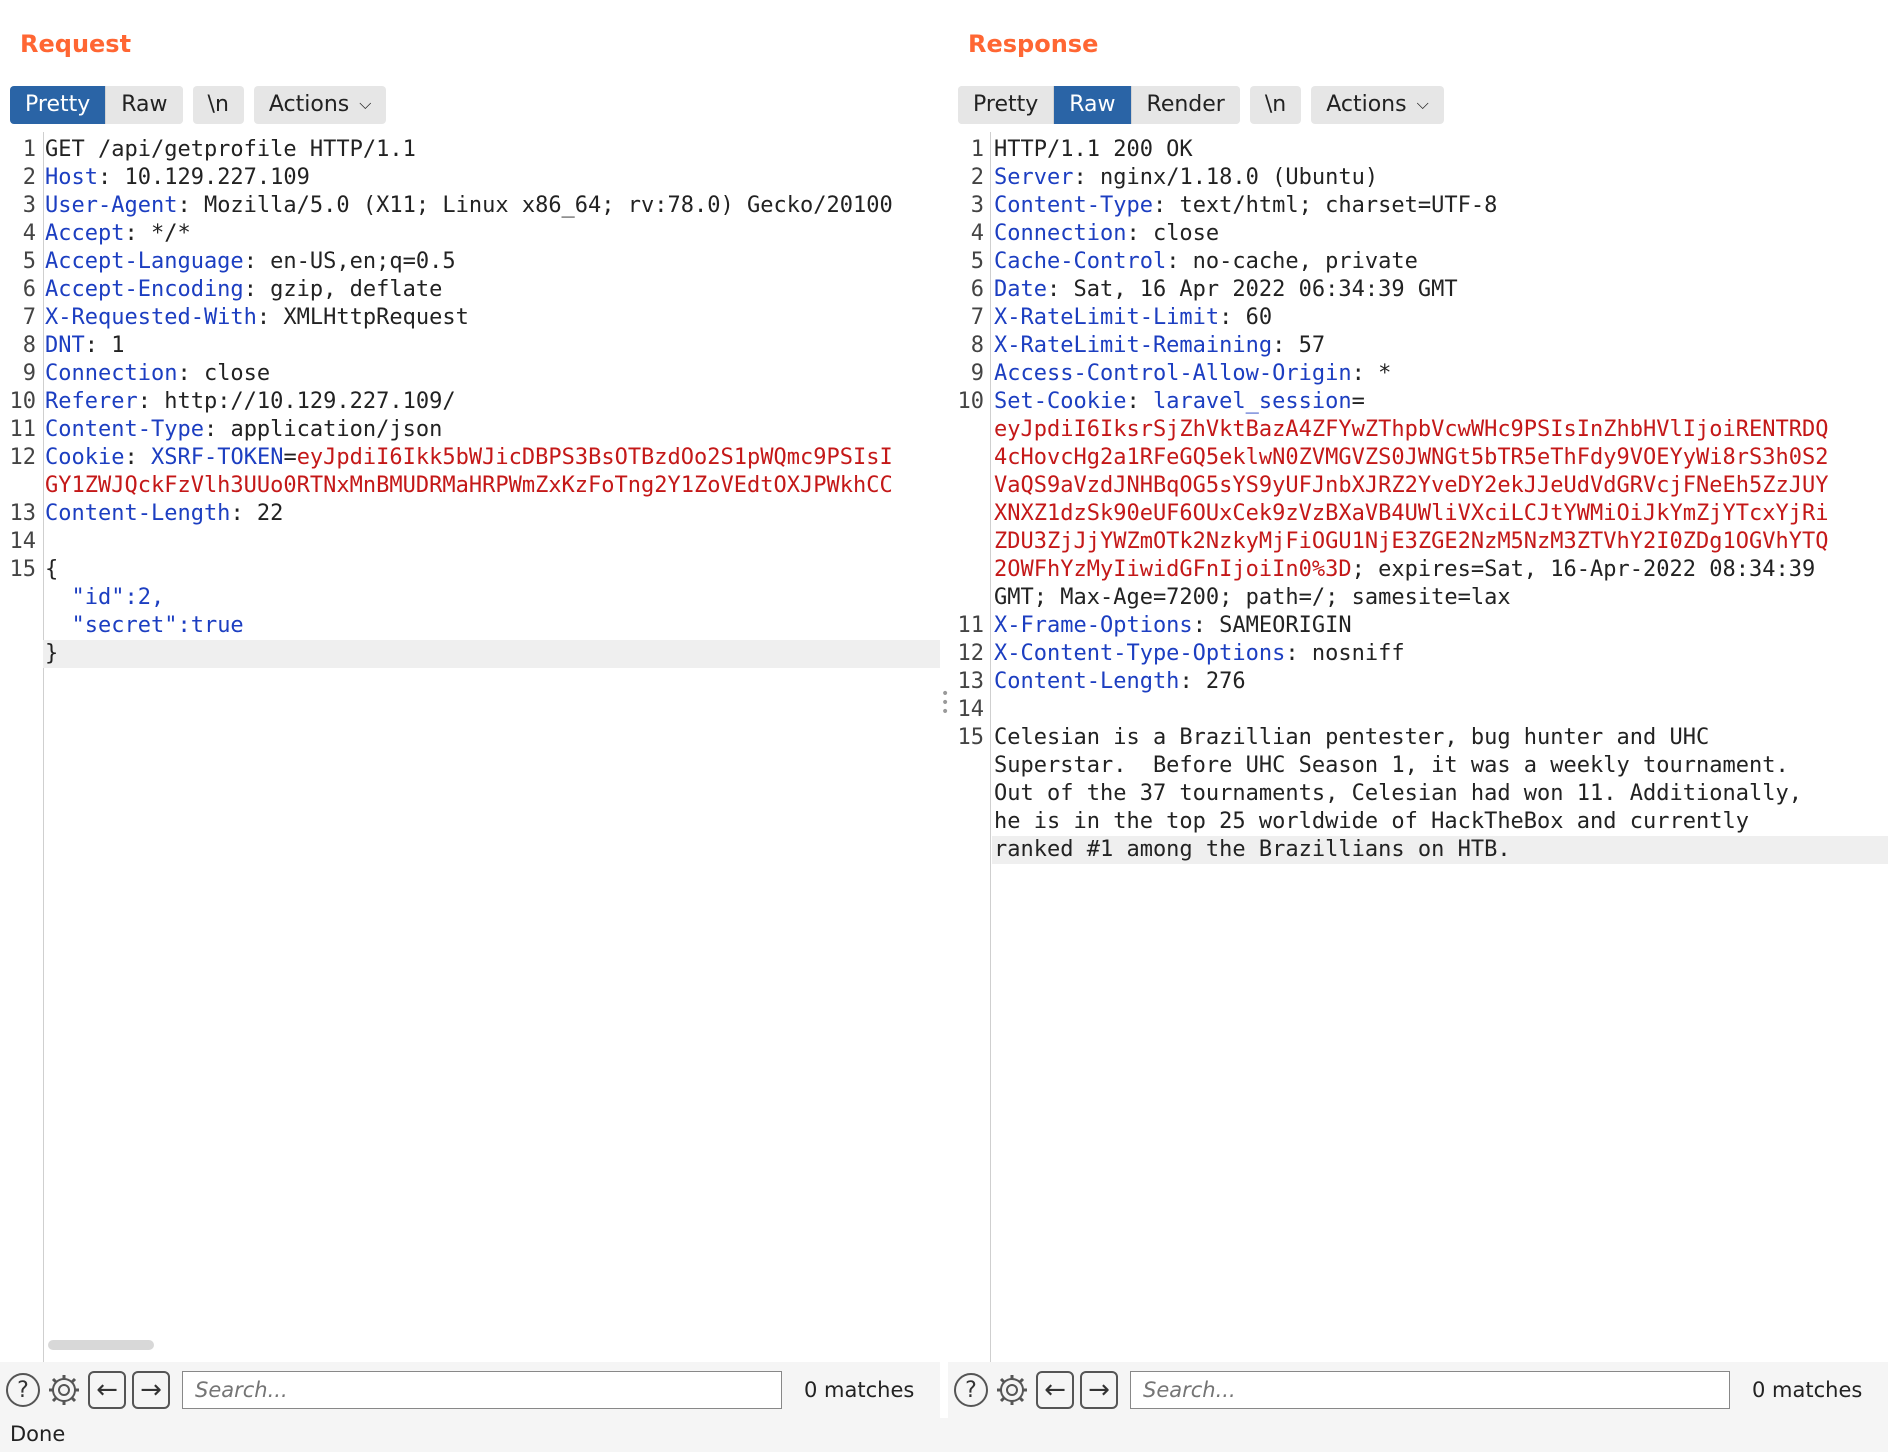  What do you see at coordinates (1173, 373) in the screenshot?
I see `header-name: Access-Control-Allow-Origin` at bounding box center [1173, 373].